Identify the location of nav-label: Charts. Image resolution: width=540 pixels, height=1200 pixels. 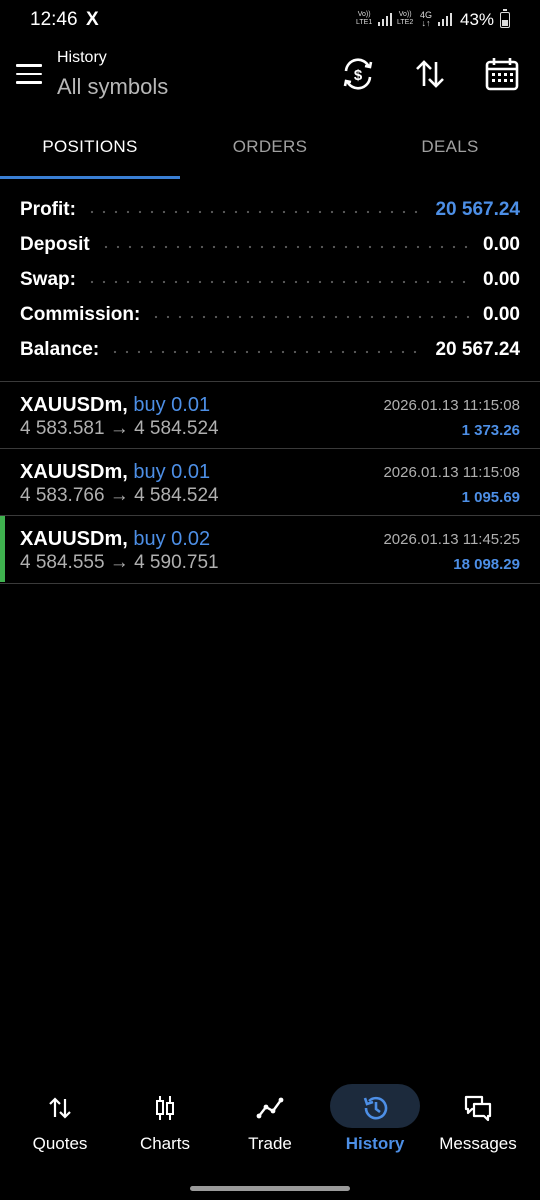
(165, 1143).